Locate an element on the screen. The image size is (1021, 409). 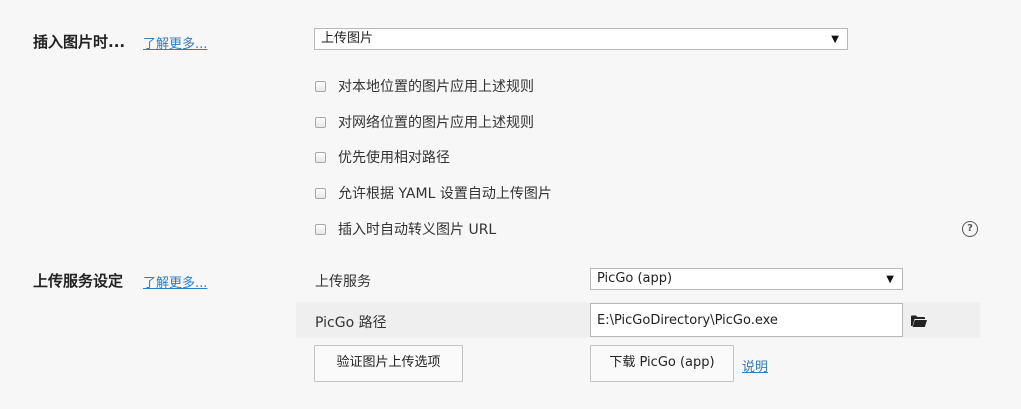
verify-upload-button: 验证图片上传选项 is located at coordinates (388, 363).